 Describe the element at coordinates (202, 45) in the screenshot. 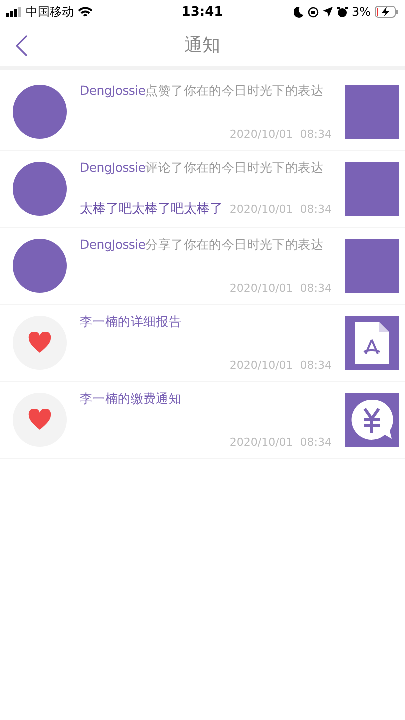

I see `page-title: 通知` at that location.